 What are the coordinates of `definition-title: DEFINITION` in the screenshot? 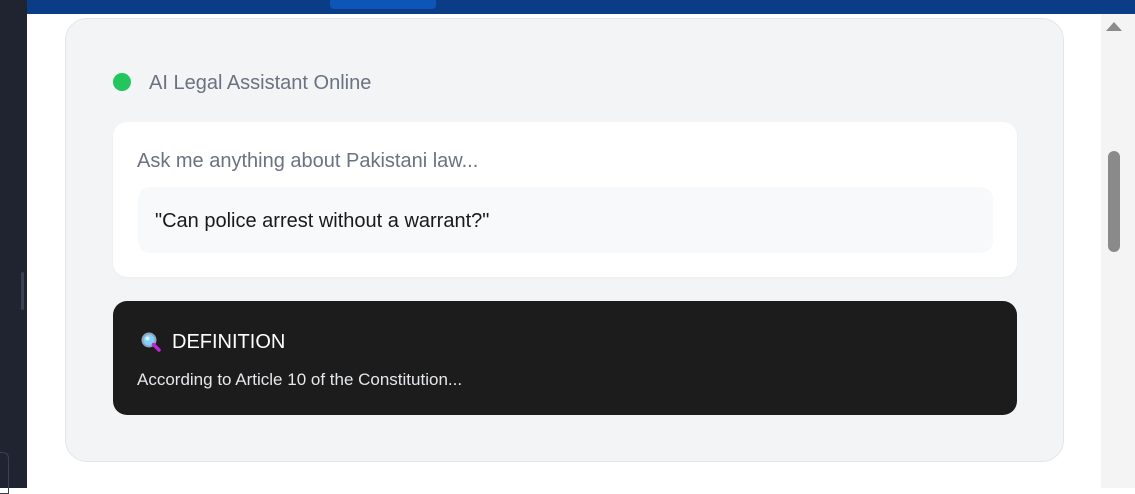 It's located at (229, 342).